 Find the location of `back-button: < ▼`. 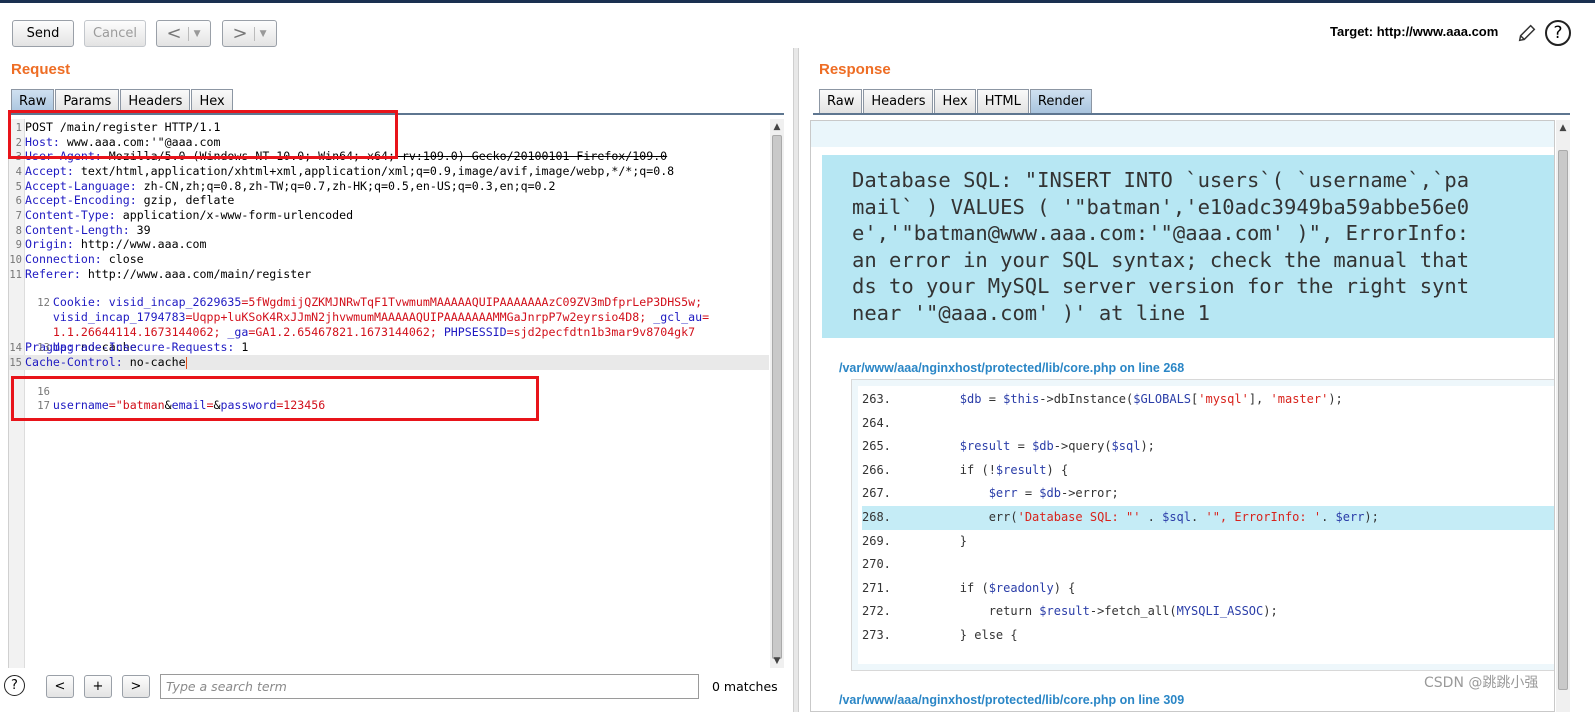

back-button: < ▼ is located at coordinates (183, 33).